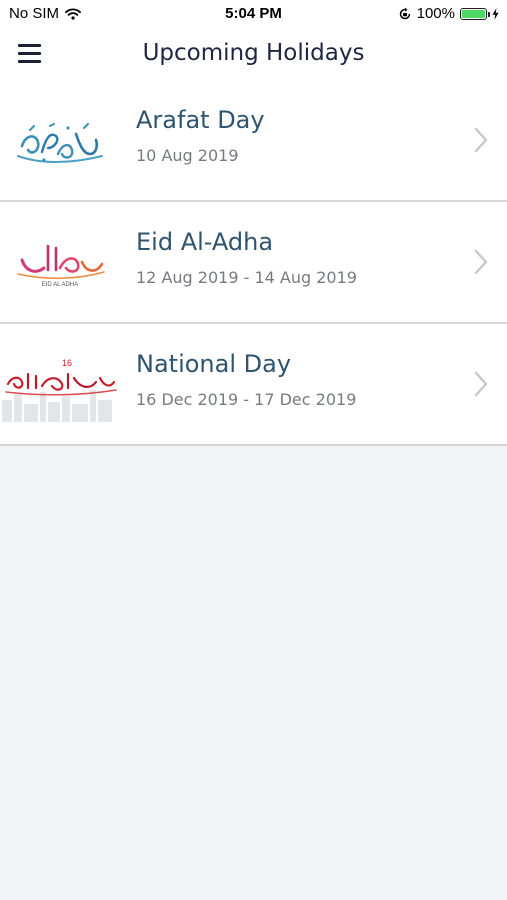 This screenshot has width=507, height=900. What do you see at coordinates (489, 14) in the screenshot?
I see `battery-tip` at bounding box center [489, 14].